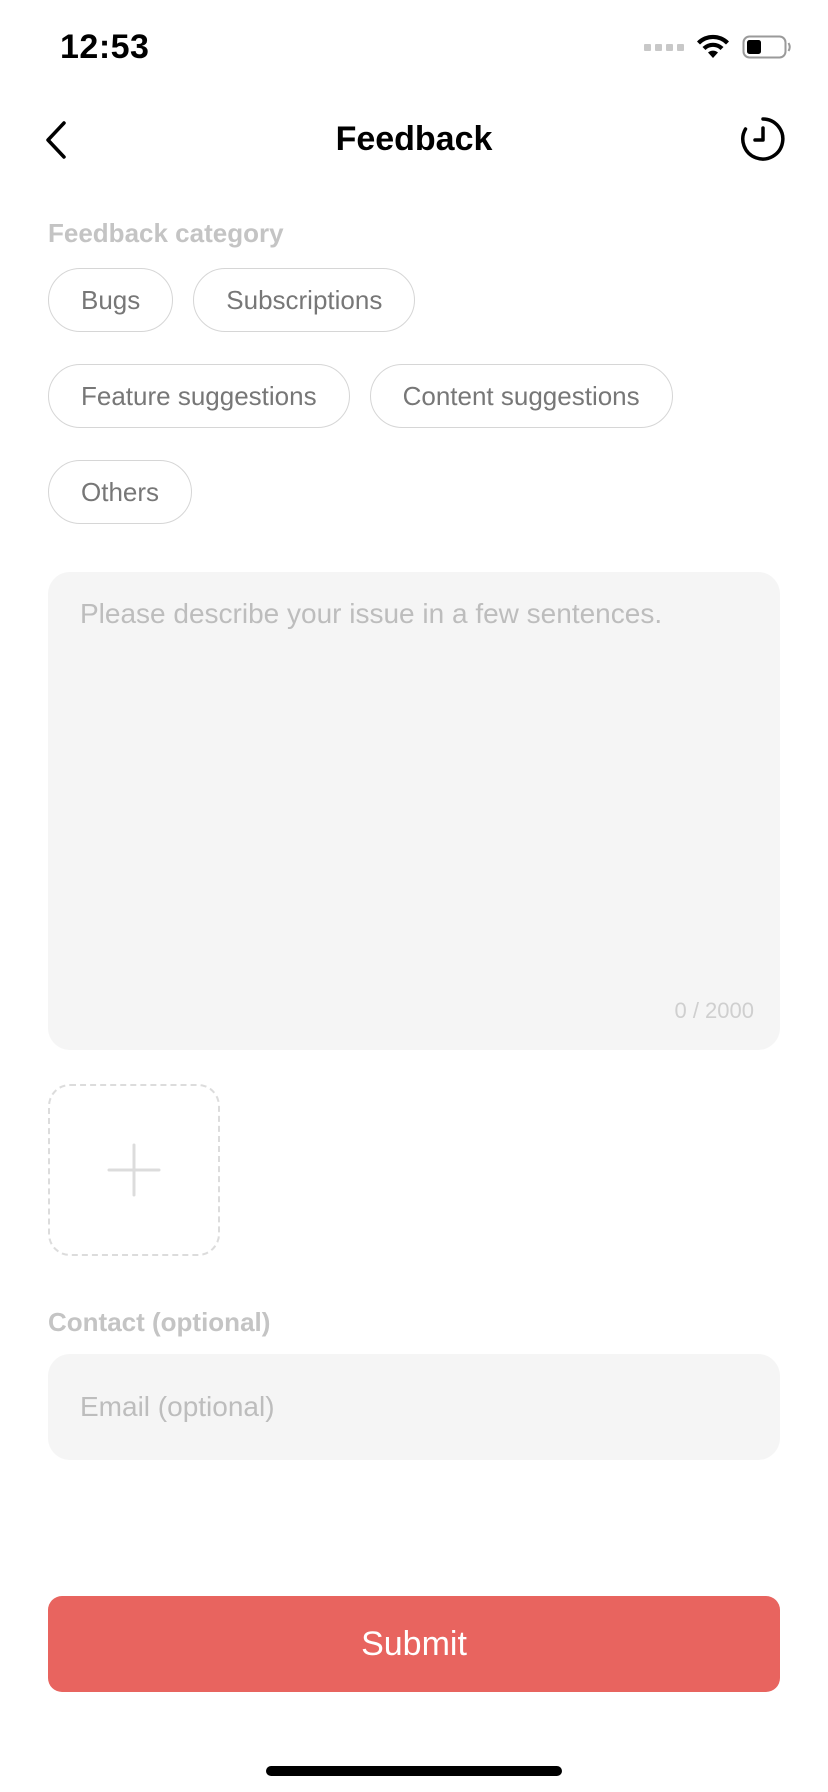  I want to click on plus-icon, so click(134, 1170).